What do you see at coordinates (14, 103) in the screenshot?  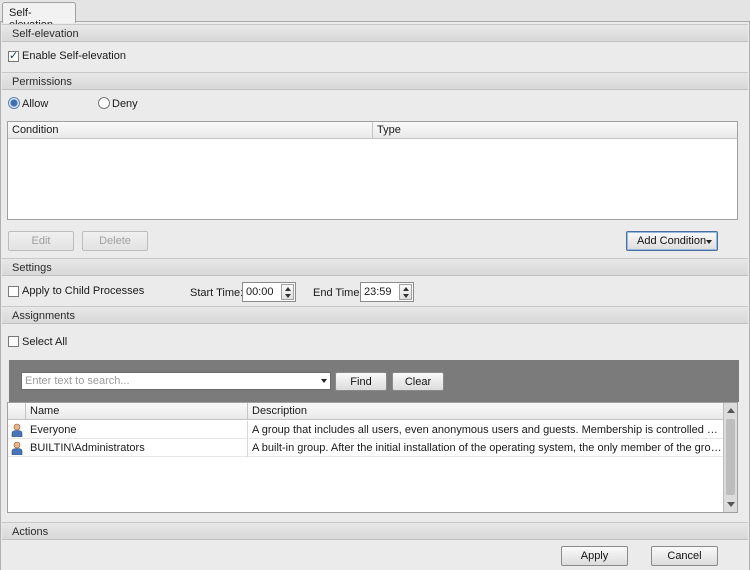 I see `allow-radio` at bounding box center [14, 103].